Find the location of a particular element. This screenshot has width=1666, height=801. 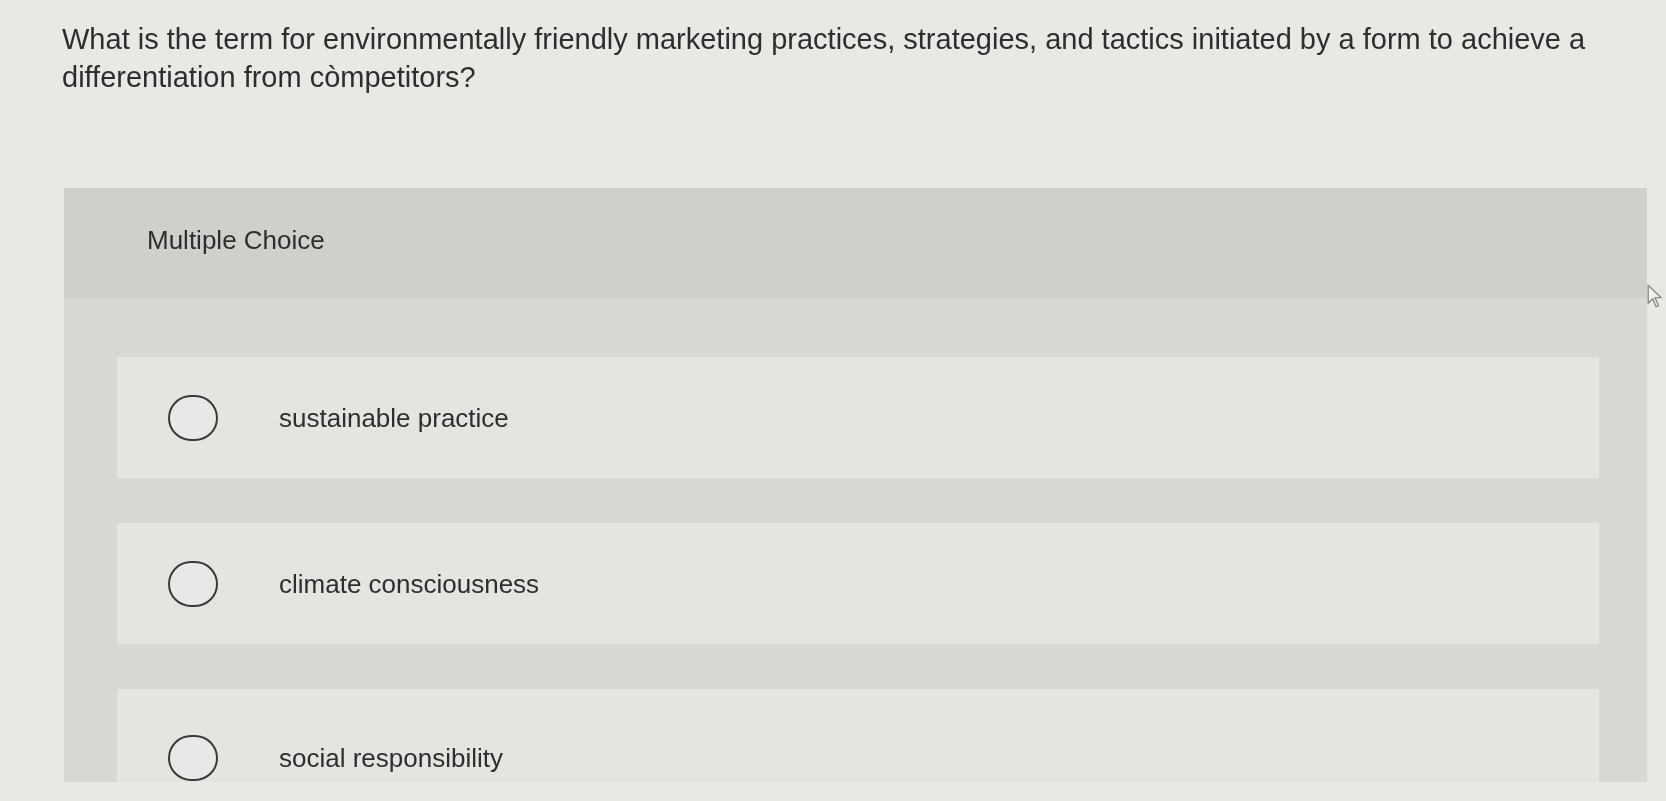

question-text: What is the term for environmentally friendly marketing practices, strategies, and tactics initiated by a form to achieve a differentiation from còmpetitors? is located at coordinates (824, 58).